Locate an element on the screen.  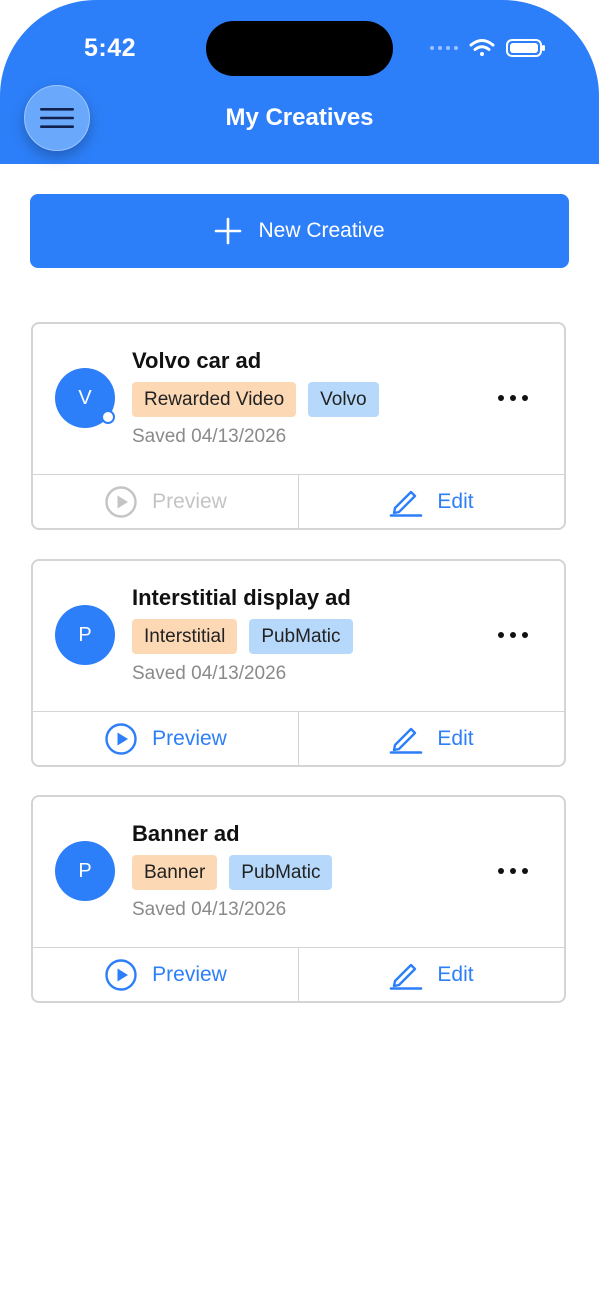
dynamic-island is located at coordinates (299, 48).